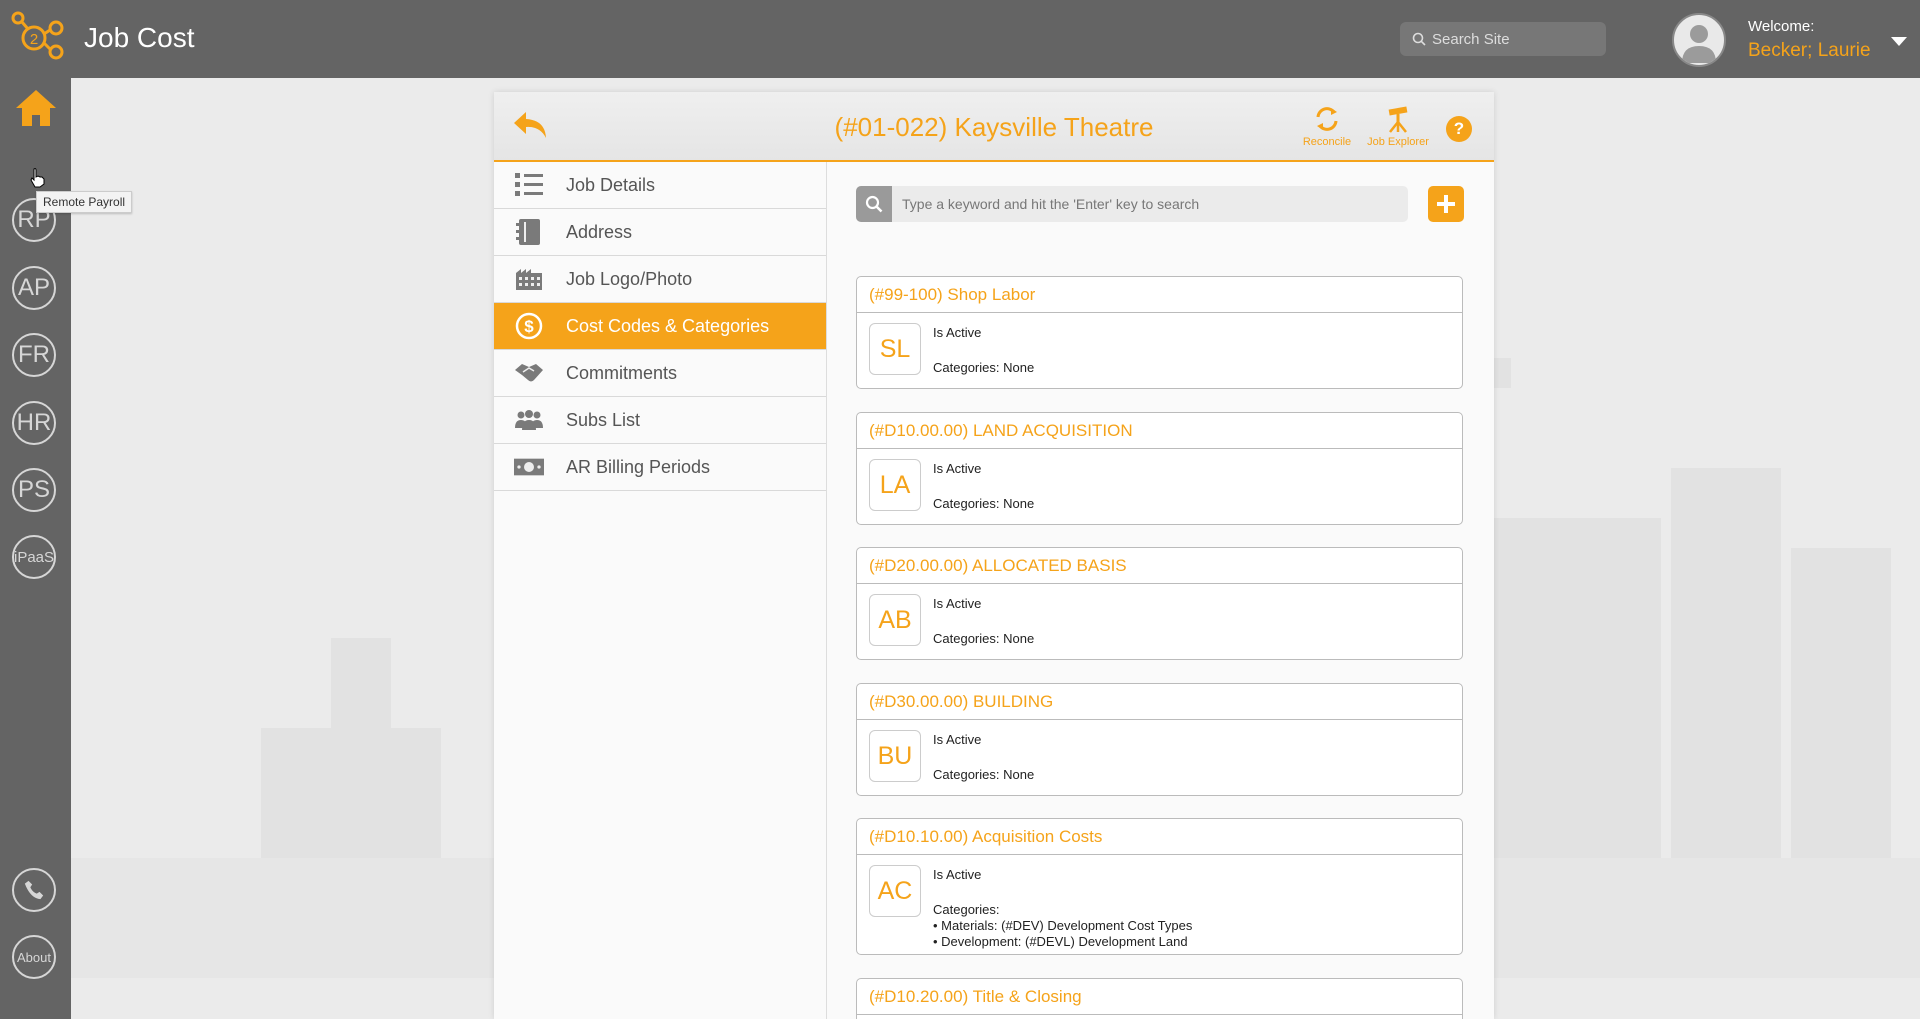  I want to click on add-cost-code-button, so click(1446, 204).